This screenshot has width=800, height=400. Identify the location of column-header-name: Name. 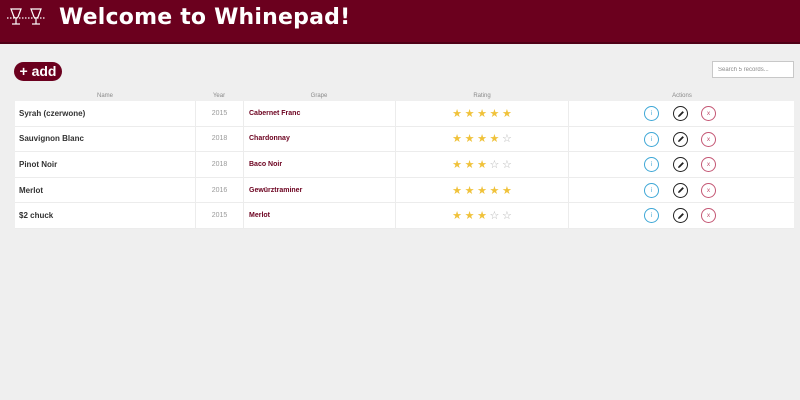
(104, 96).